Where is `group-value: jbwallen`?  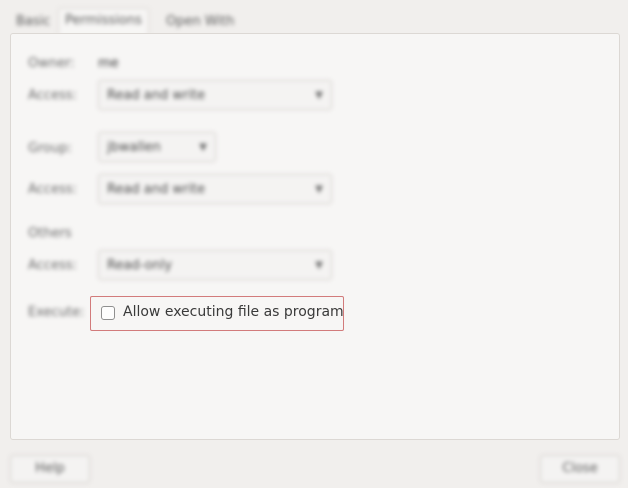
group-value: jbwallen is located at coordinates (134, 147).